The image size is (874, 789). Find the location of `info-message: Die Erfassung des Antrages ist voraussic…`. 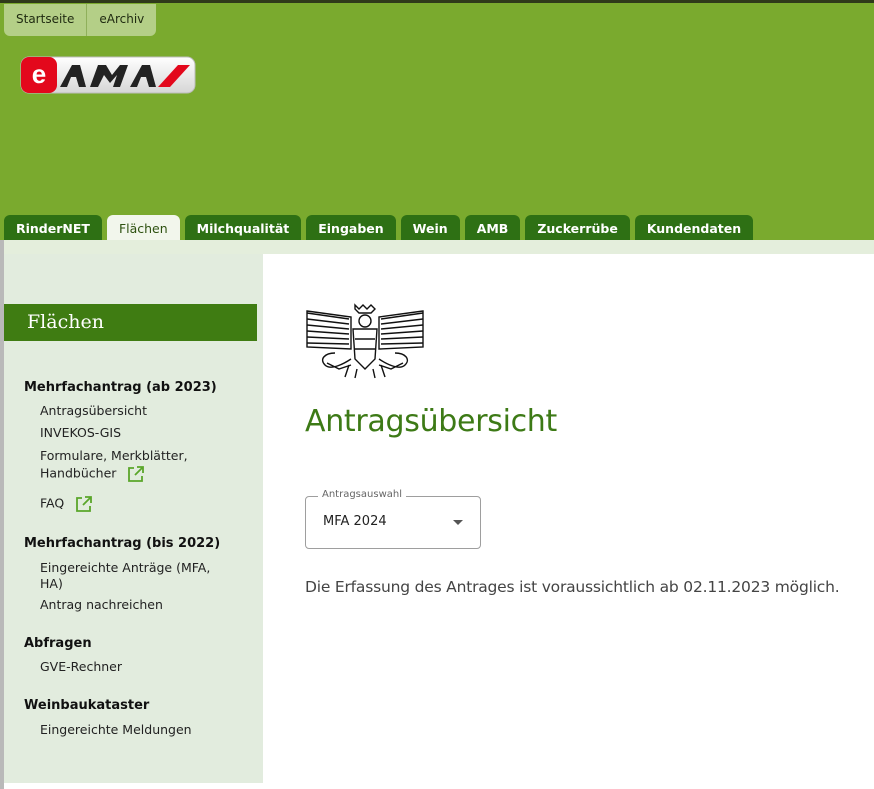

info-message: Die Erfassung des Antrages ist voraussic… is located at coordinates (572, 587).